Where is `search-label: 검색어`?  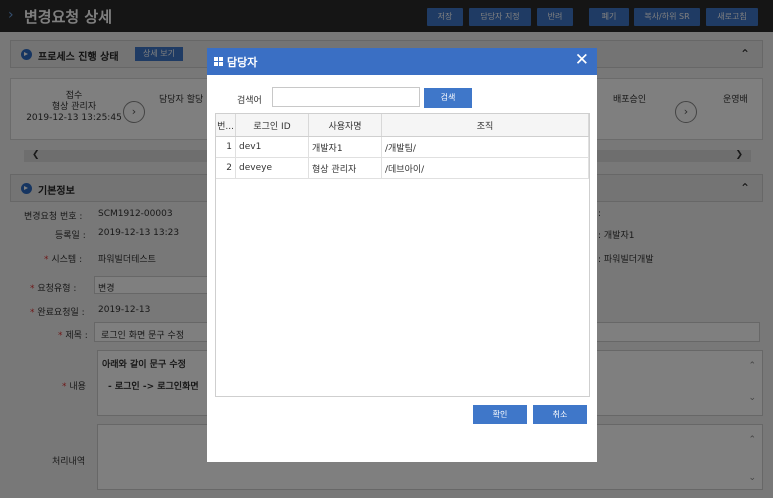 search-label: 검색어 is located at coordinates (249, 101).